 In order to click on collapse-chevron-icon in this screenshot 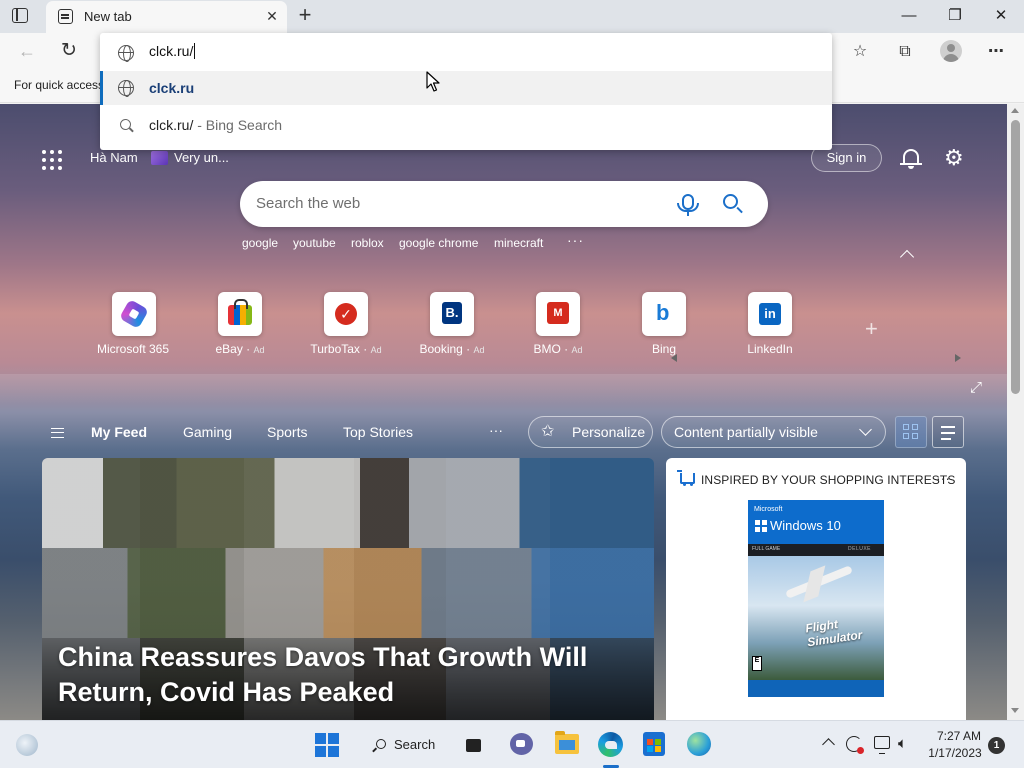, I will do `click(907, 257)`.